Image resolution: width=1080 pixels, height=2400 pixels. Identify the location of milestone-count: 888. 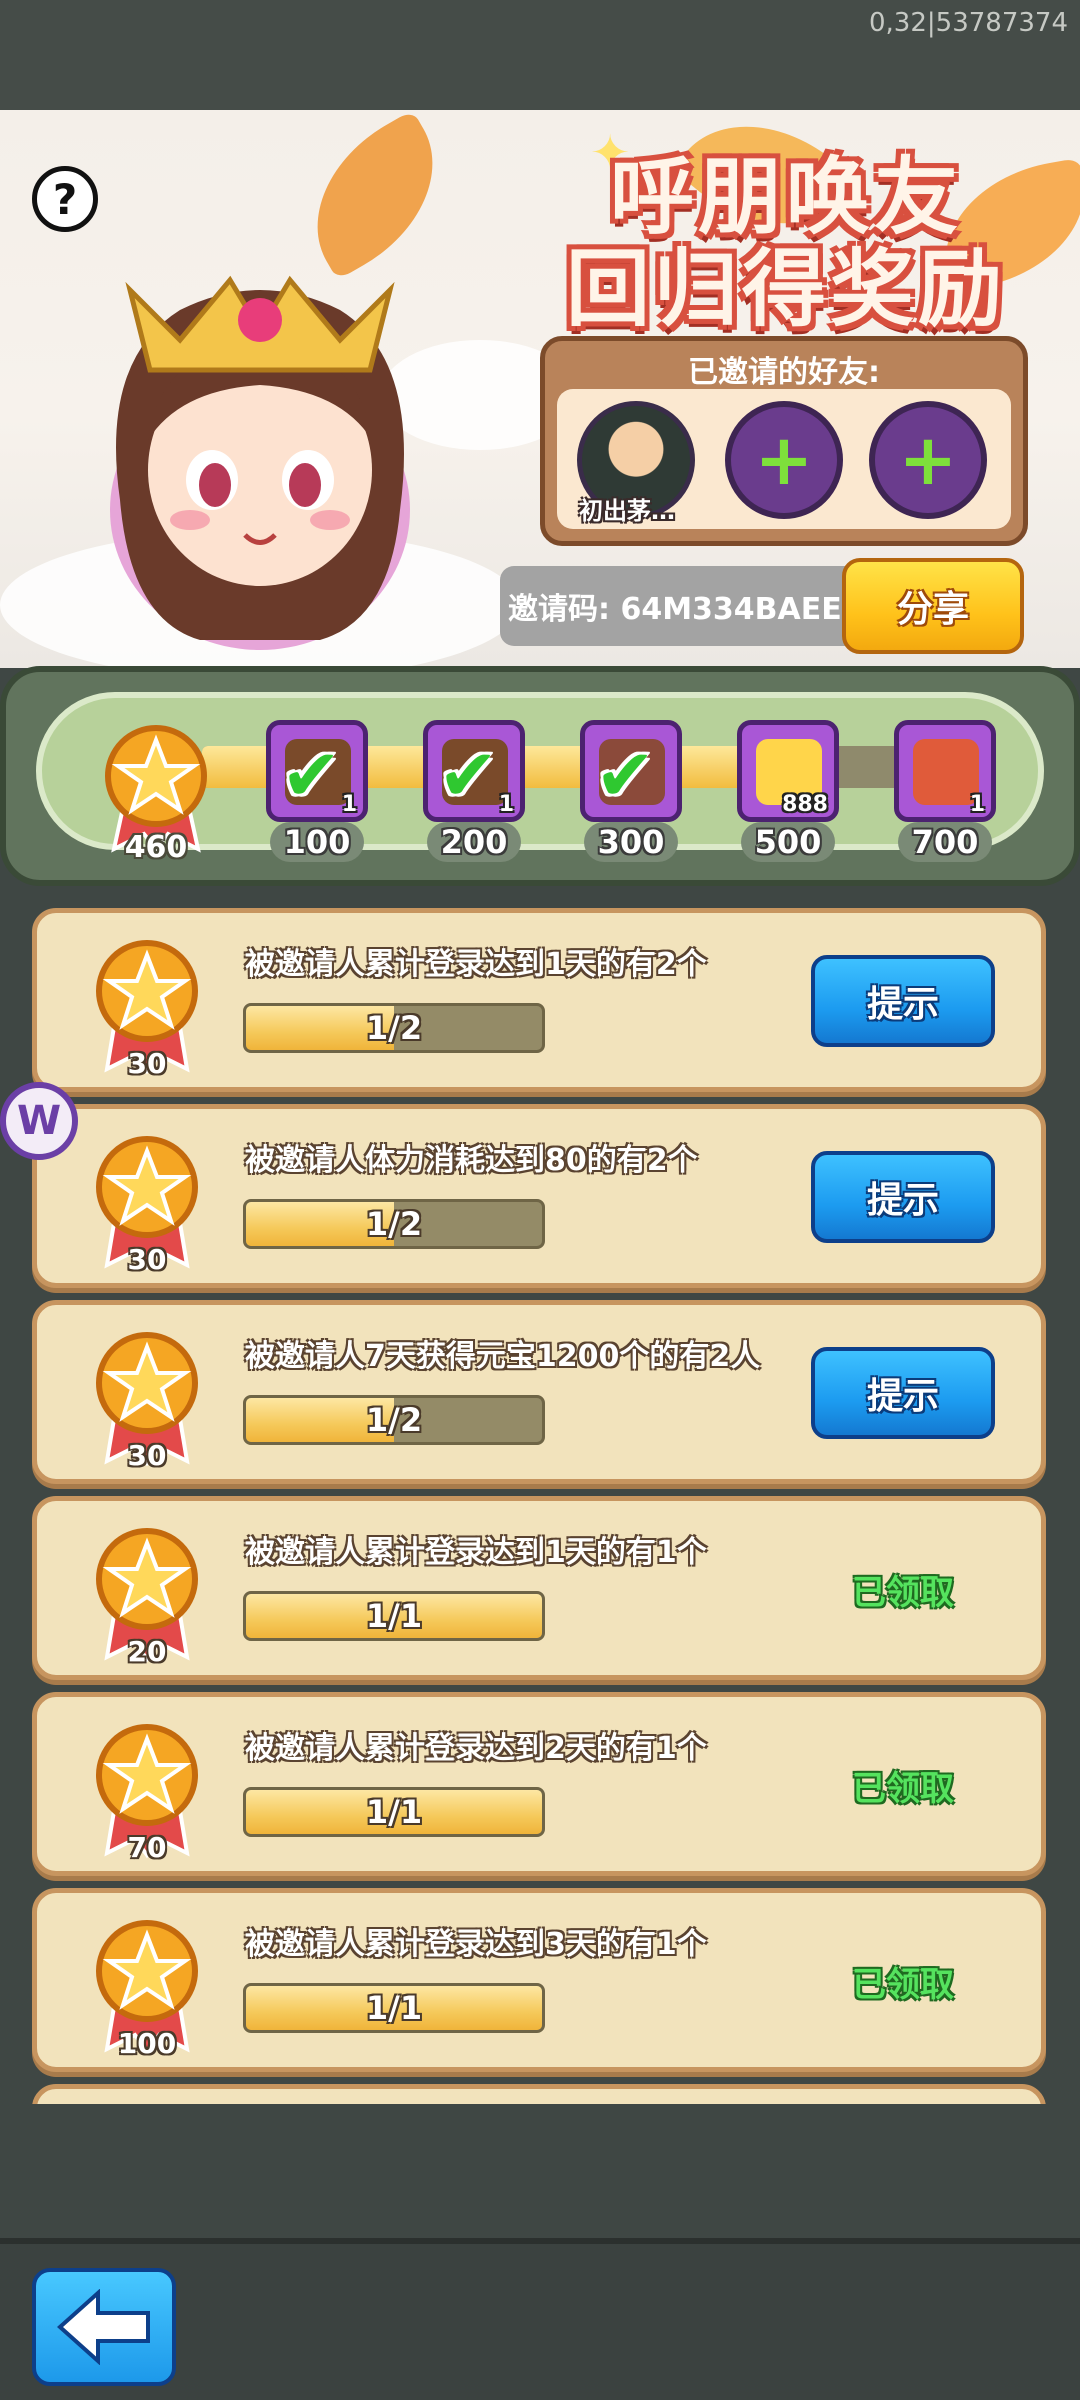
(805, 804).